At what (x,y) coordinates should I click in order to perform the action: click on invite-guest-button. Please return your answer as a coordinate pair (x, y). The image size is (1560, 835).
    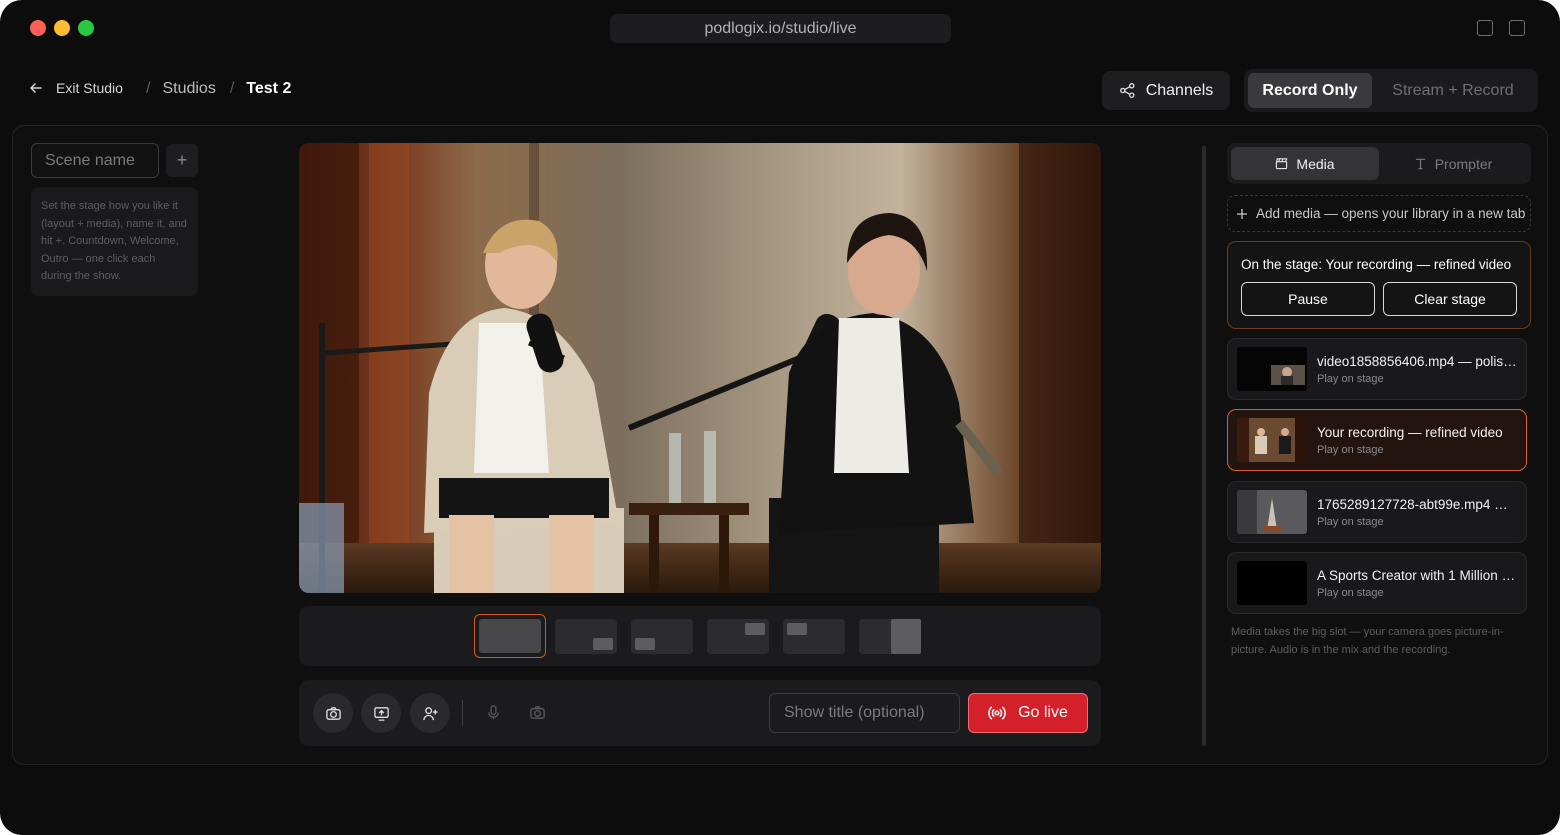
    Looking at the image, I should click on (430, 713).